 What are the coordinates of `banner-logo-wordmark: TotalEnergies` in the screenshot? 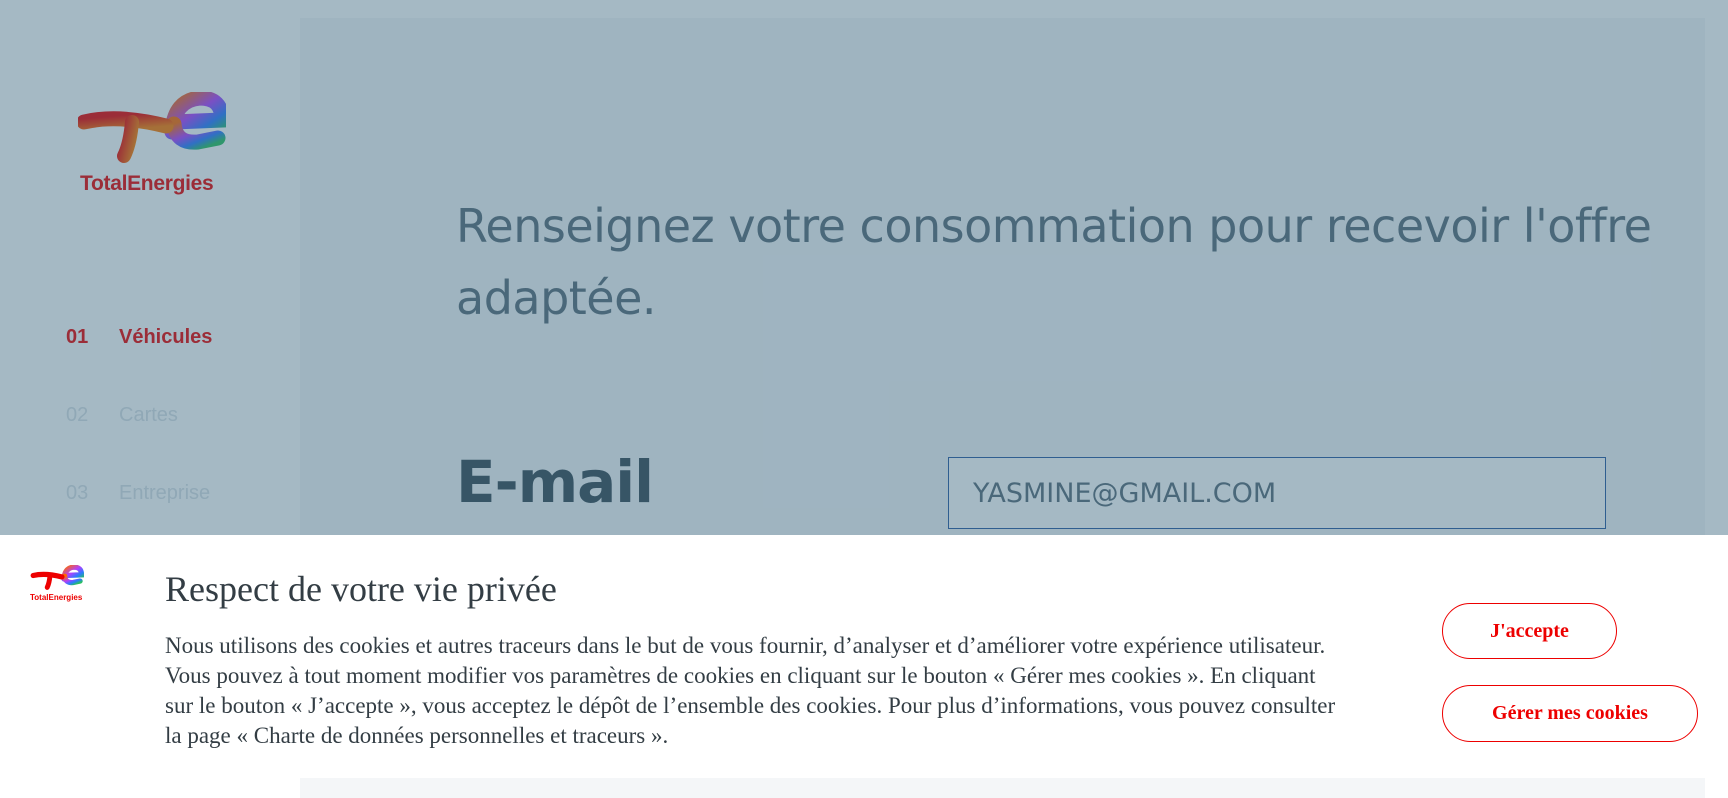 It's located at (56, 597).